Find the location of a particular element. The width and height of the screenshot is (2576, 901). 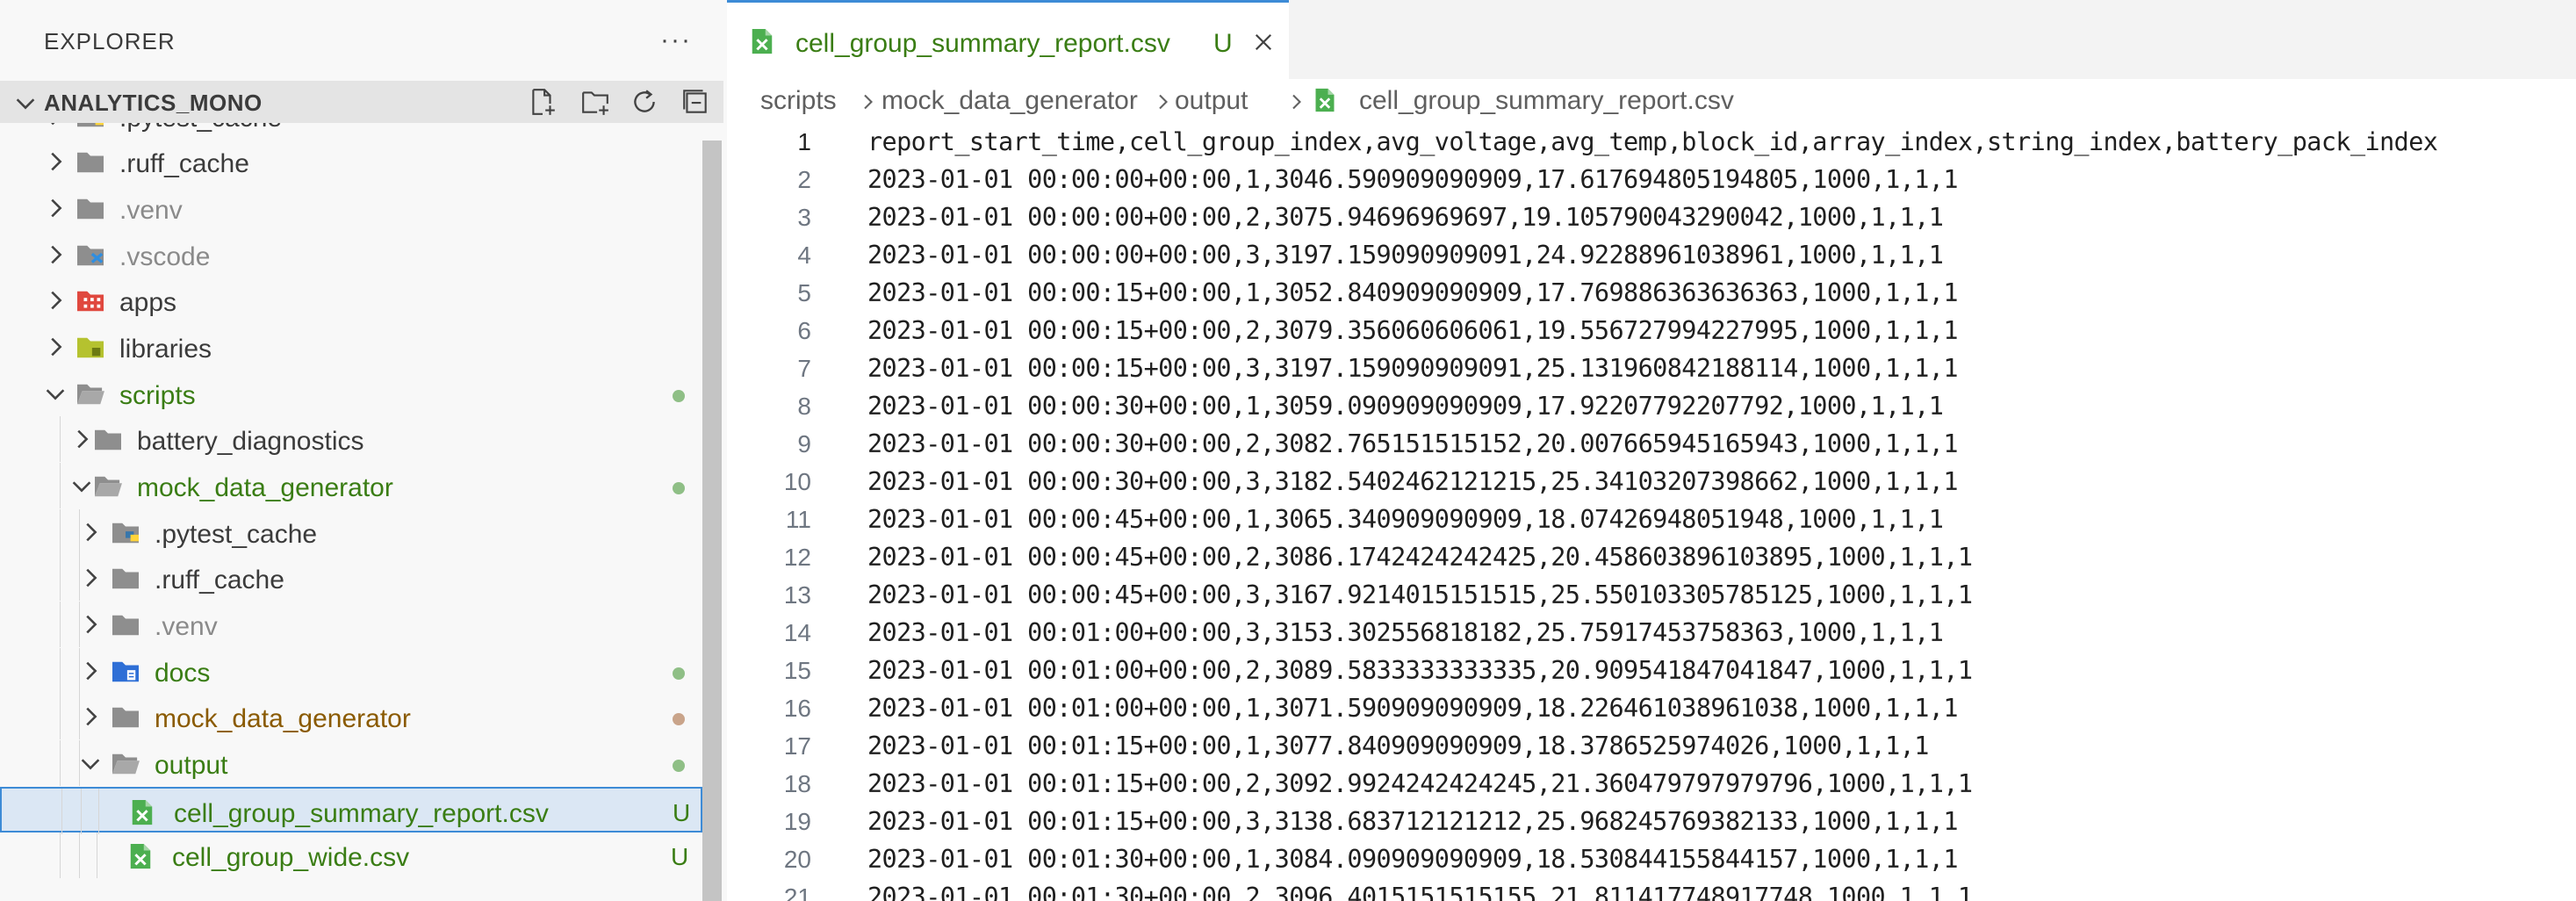

line-number: 4 is located at coordinates (804, 255).